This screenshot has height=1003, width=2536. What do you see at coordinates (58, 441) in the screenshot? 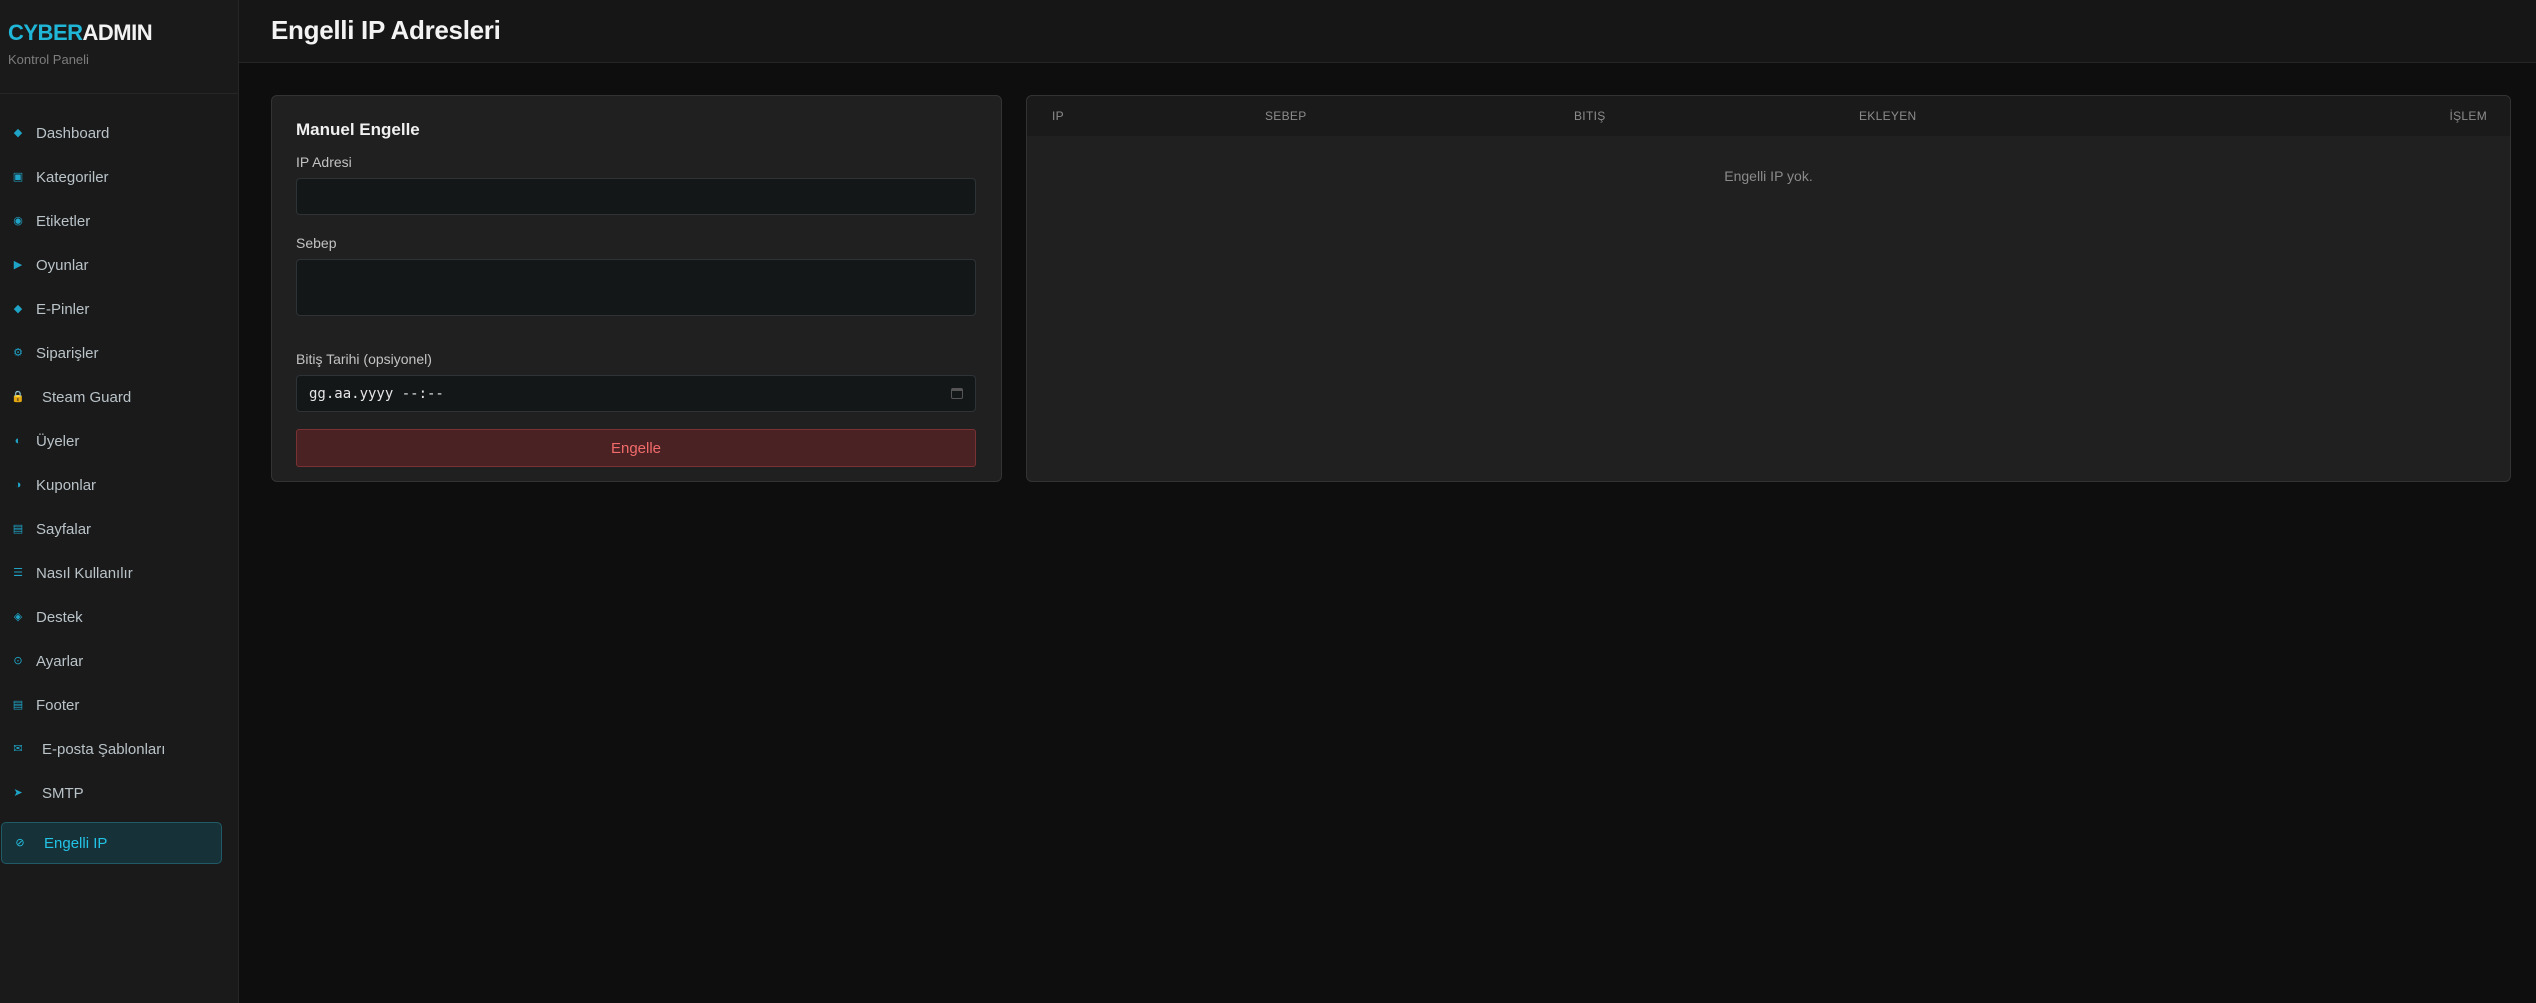
I see `sidebar-item-label: Üyeler` at bounding box center [58, 441].